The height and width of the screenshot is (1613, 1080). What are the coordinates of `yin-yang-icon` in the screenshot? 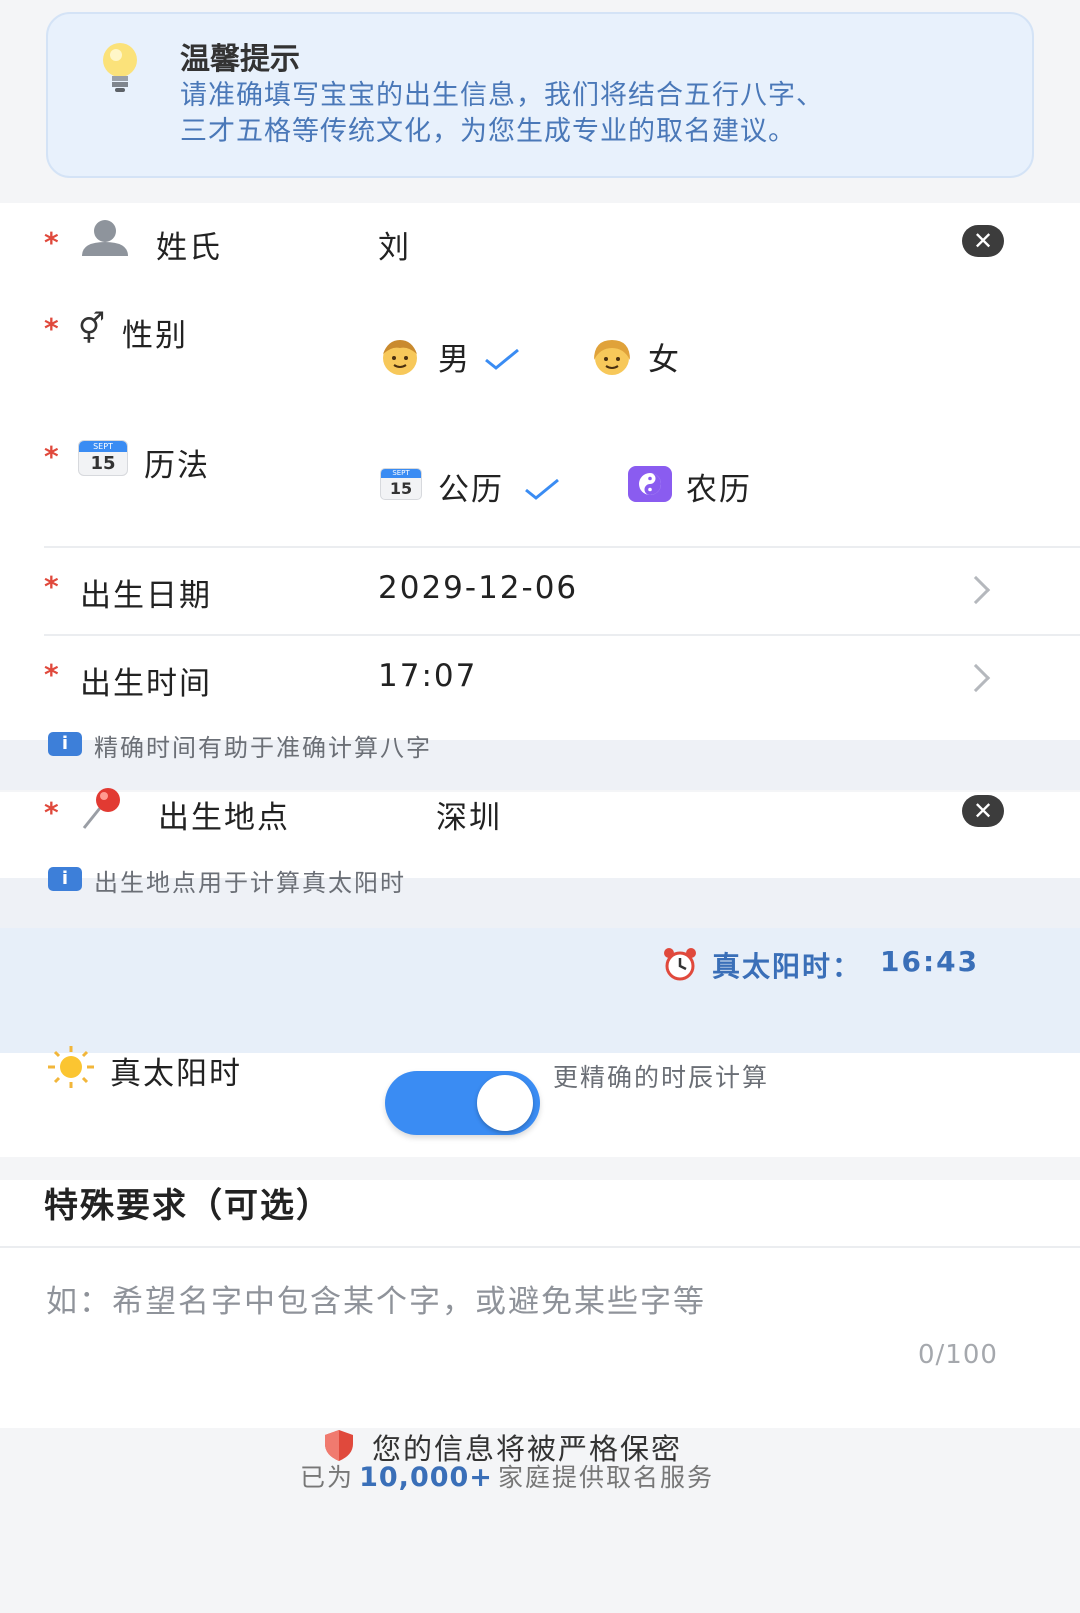 It's located at (650, 484).